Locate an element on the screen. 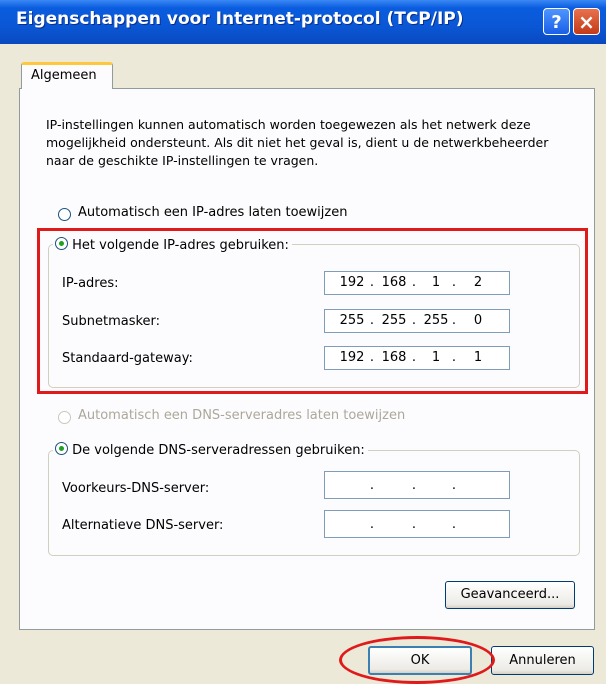 The height and width of the screenshot is (684, 606). radio-manual-dns is located at coordinates (61, 448).